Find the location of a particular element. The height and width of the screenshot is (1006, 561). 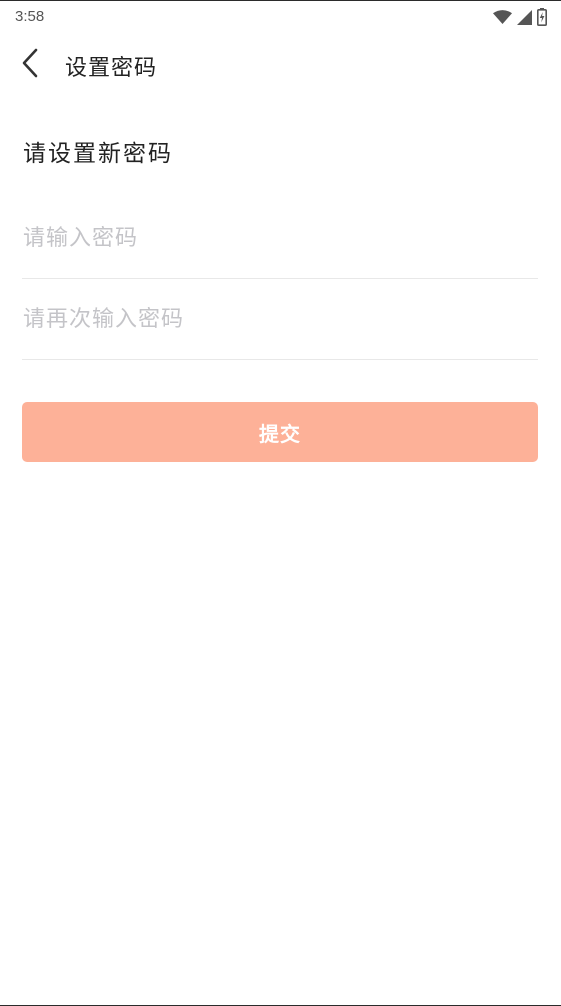

page-title: 设置密码 is located at coordinates (111, 68).